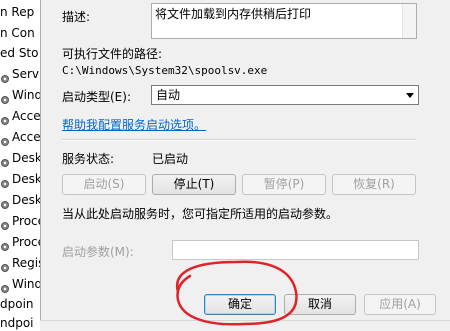  What do you see at coordinates (410, 95) in the screenshot?
I see `chevron-down-icon` at bounding box center [410, 95].